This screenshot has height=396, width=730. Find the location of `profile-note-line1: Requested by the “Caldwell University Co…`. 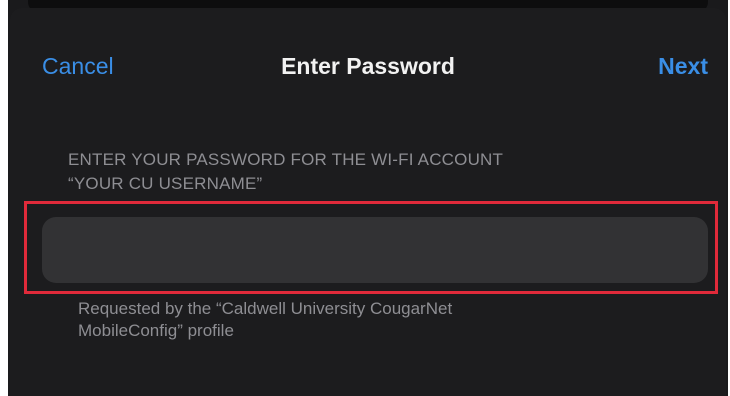

profile-note-line1: Requested by the “Caldwell University Co… is located at coordinates (265, 308).